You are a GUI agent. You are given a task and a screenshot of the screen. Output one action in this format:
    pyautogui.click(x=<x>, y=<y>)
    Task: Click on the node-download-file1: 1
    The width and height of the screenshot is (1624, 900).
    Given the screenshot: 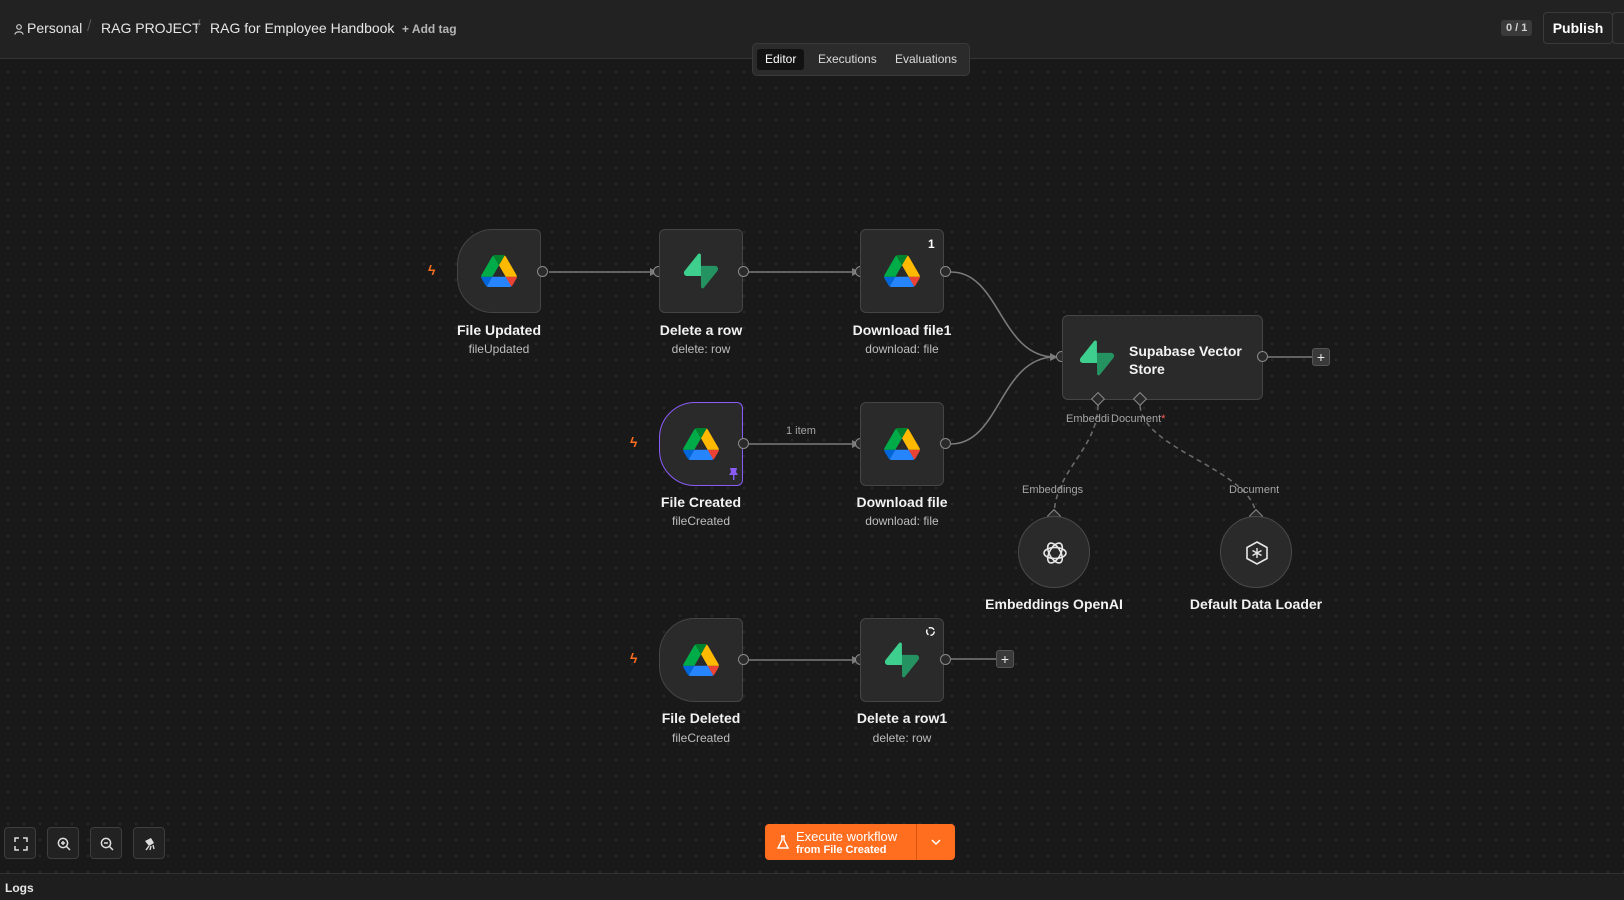 What is the action you would take?
    pyautogui.click(x=902, y=271)
    